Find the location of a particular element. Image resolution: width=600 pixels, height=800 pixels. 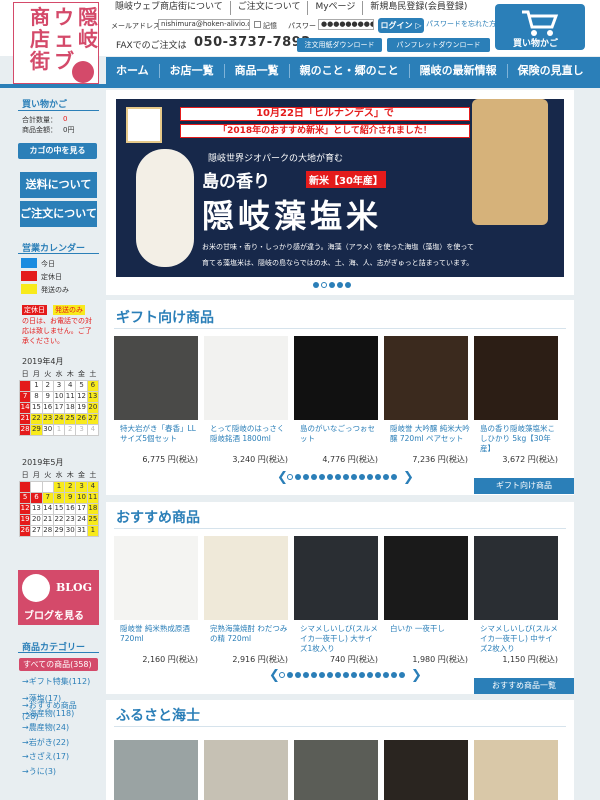

order-form-download-button: 注文用紙ダウンロード is located at coordinates (339, 45).